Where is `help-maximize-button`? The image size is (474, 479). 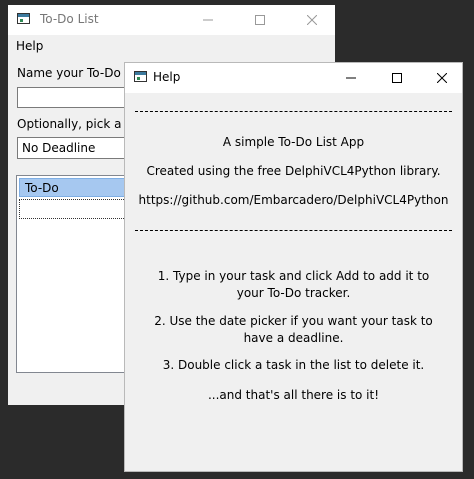 help-maximize-button is located at coordinates (397, 78).